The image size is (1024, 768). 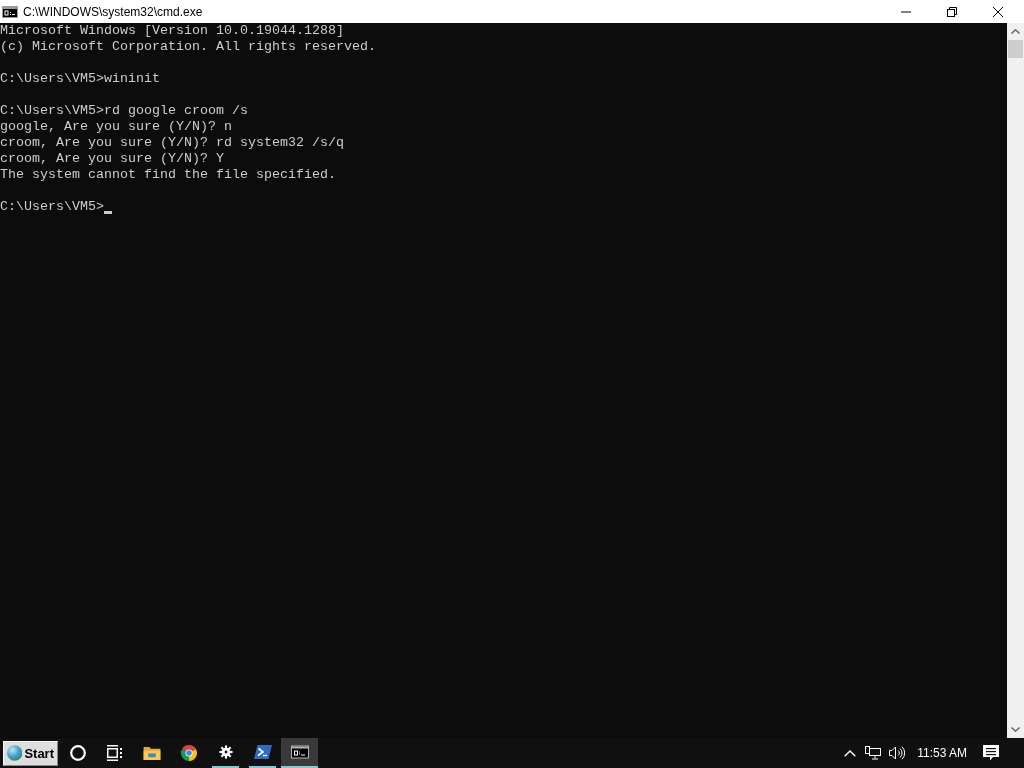 What do you see at coordinates (168, 175) in the screenshot?
I see `console-line: The system cannot find the file specified.` at bounding box center [168, 175].